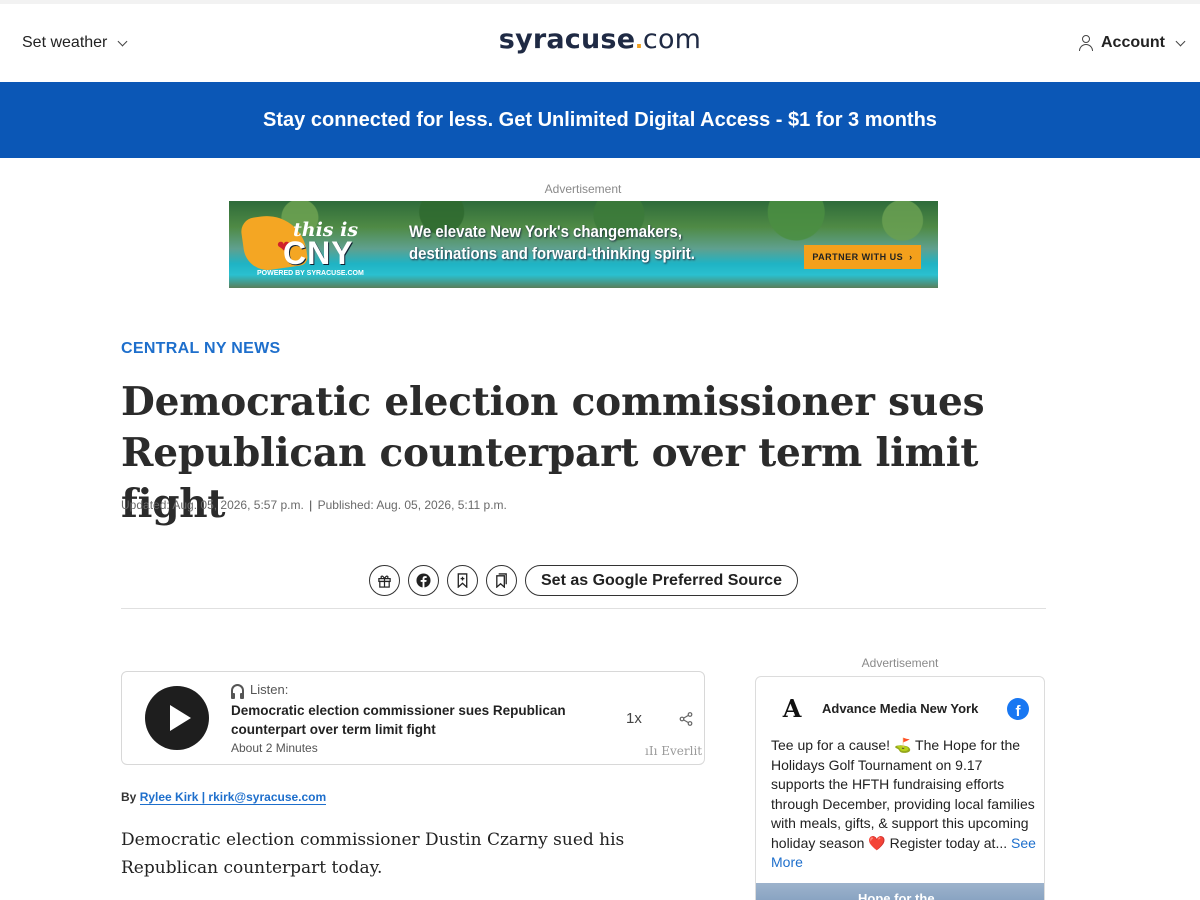 The width and height of the screenshot is (1200, 900). Describe the element at coordinates (858, 257) in the screenshot. I see `partner-label: PARTNER WITH US` at that location.